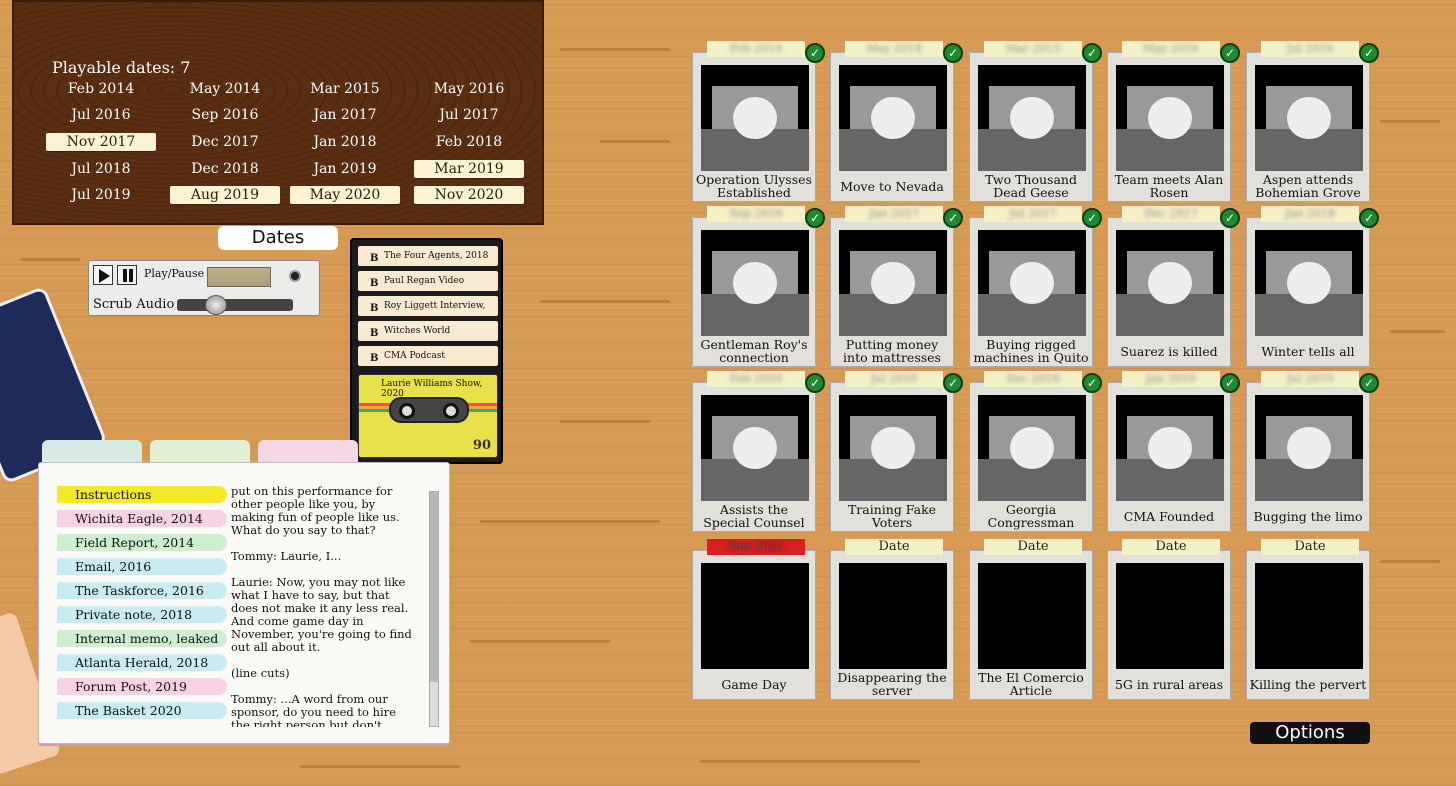 The height and width of the screenshot is (786, 1456). I want to click on warehouse-icon, so click(893, 283).